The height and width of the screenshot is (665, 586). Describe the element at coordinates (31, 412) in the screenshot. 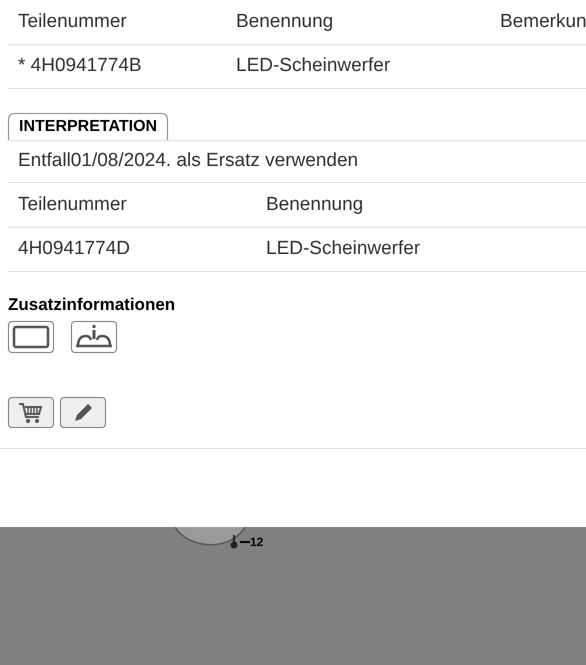

I see `cart-icon` at that location.